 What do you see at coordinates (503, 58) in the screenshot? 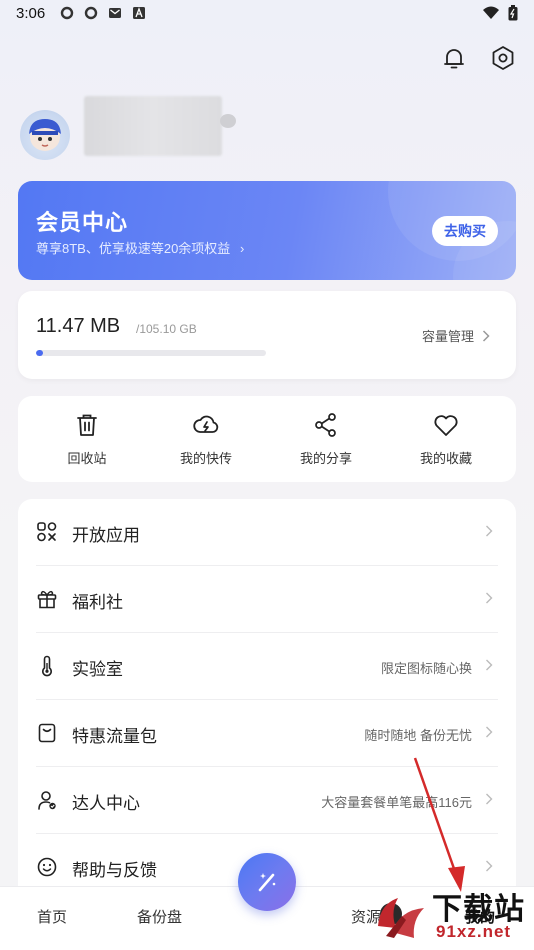
I see `settings-icon` at bounding box center [503, 58].